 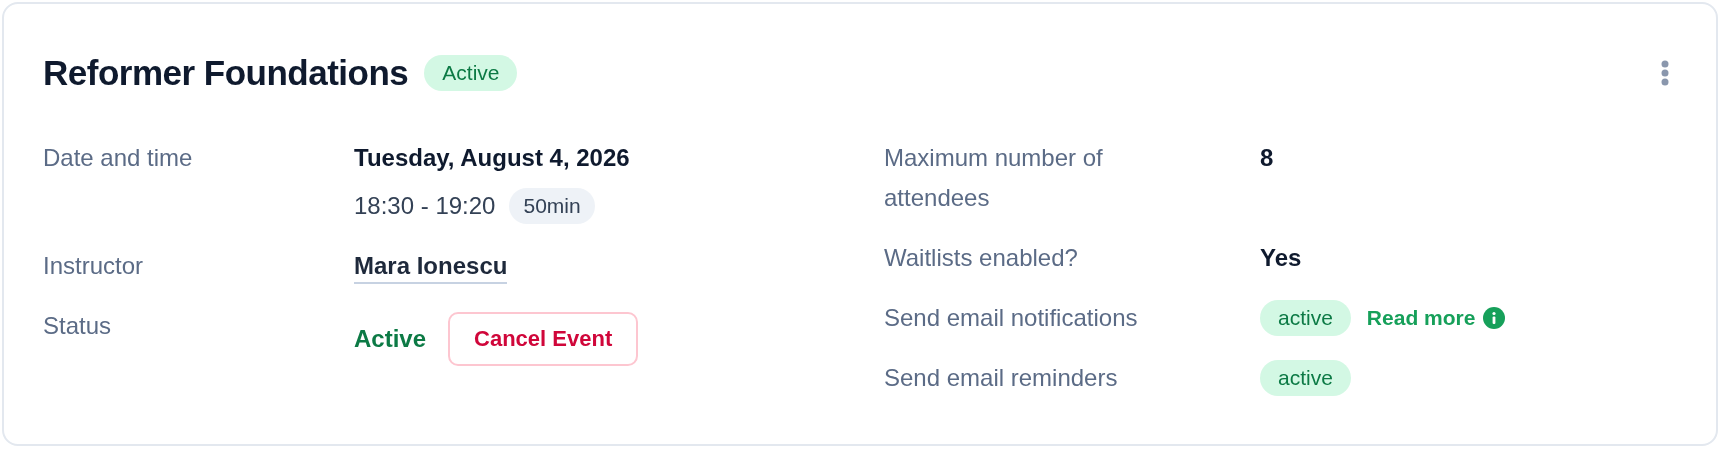 What do you see at coordinates (1494, 318) in the screenshot?
I see `info-icon` at bounding box center [1494, 318].